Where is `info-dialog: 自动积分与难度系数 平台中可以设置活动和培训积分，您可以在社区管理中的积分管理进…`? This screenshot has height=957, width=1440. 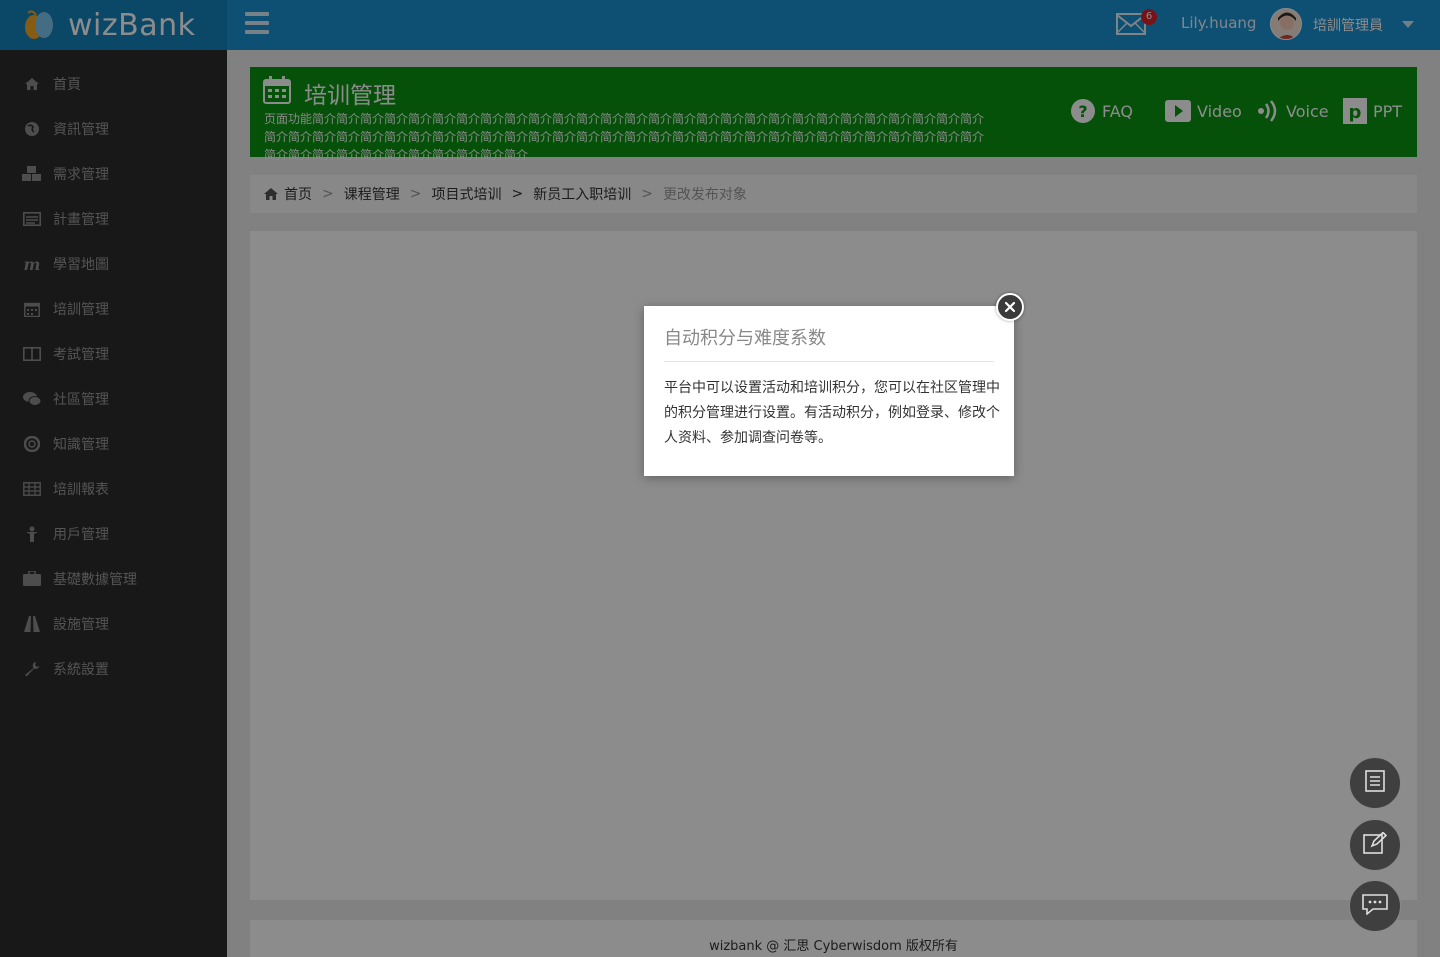 info-dialog: 自动积分与难度系数 平台中可以设置活动和培训积分，您可以在社区管理中的积分管理进… is located at coordinates (829, 391).